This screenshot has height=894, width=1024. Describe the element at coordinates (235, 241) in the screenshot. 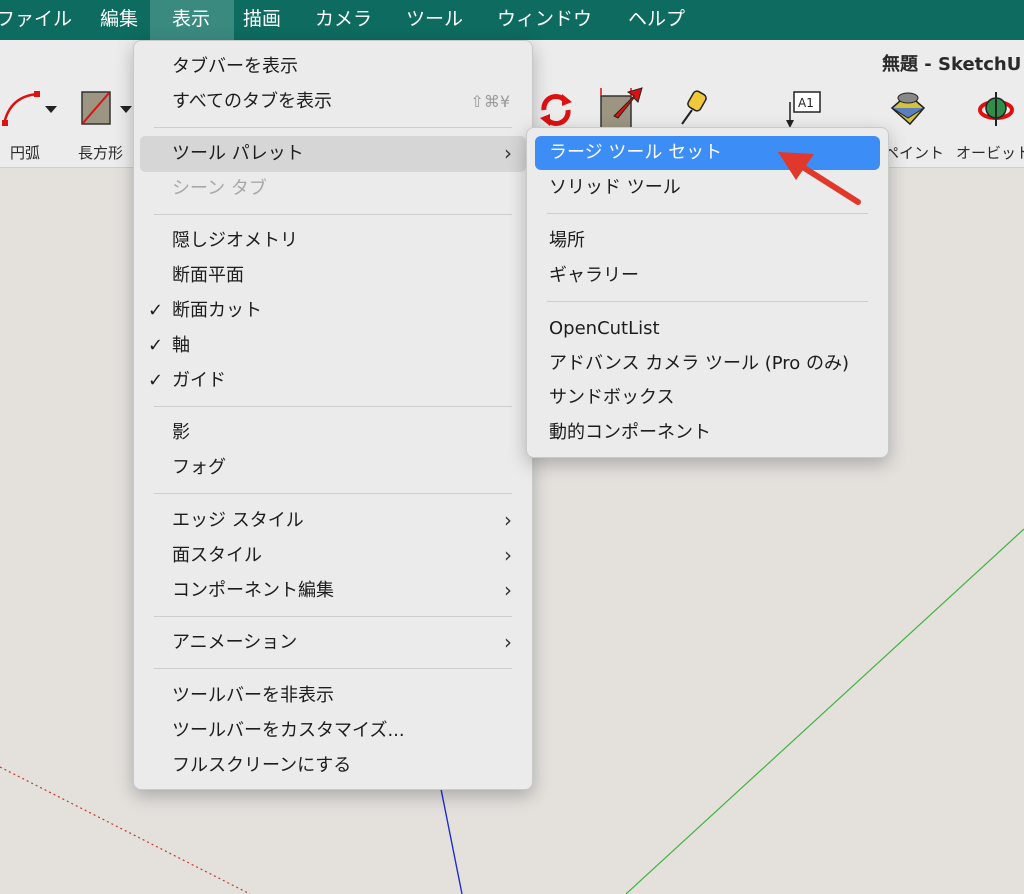

I see `menu-item-hidden-geometry: 隠しジオメトリ` at that location.